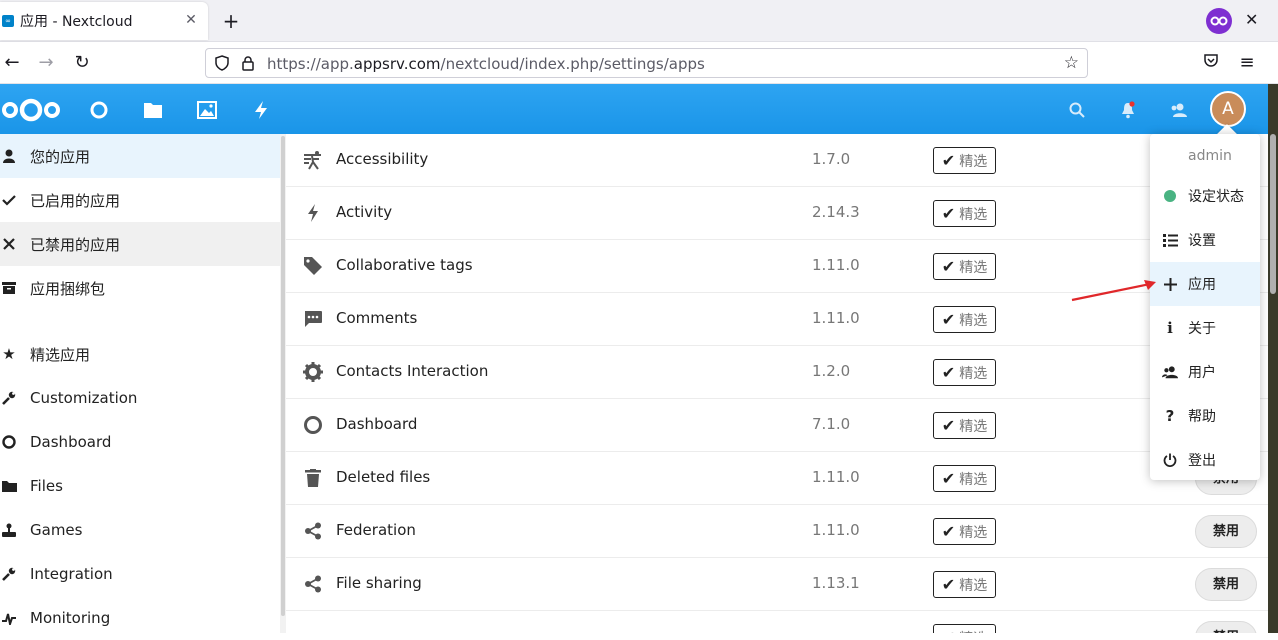 This screenshot has width=1278, height=640. Describe the element at coordinates (9, 288) in the screenshot. I see `archive-icon` at that location.